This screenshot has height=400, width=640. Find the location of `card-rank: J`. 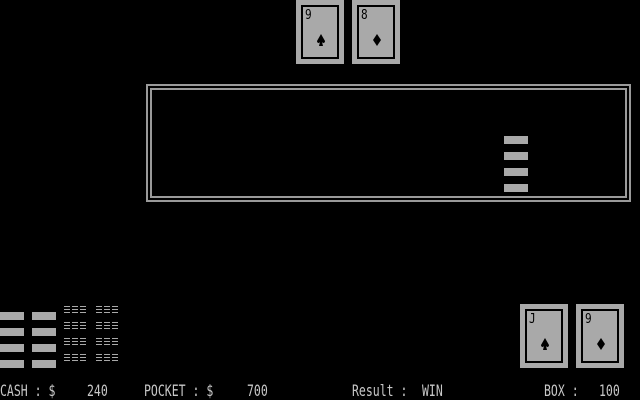

card-rank: J is located at coordinates (532, 319).